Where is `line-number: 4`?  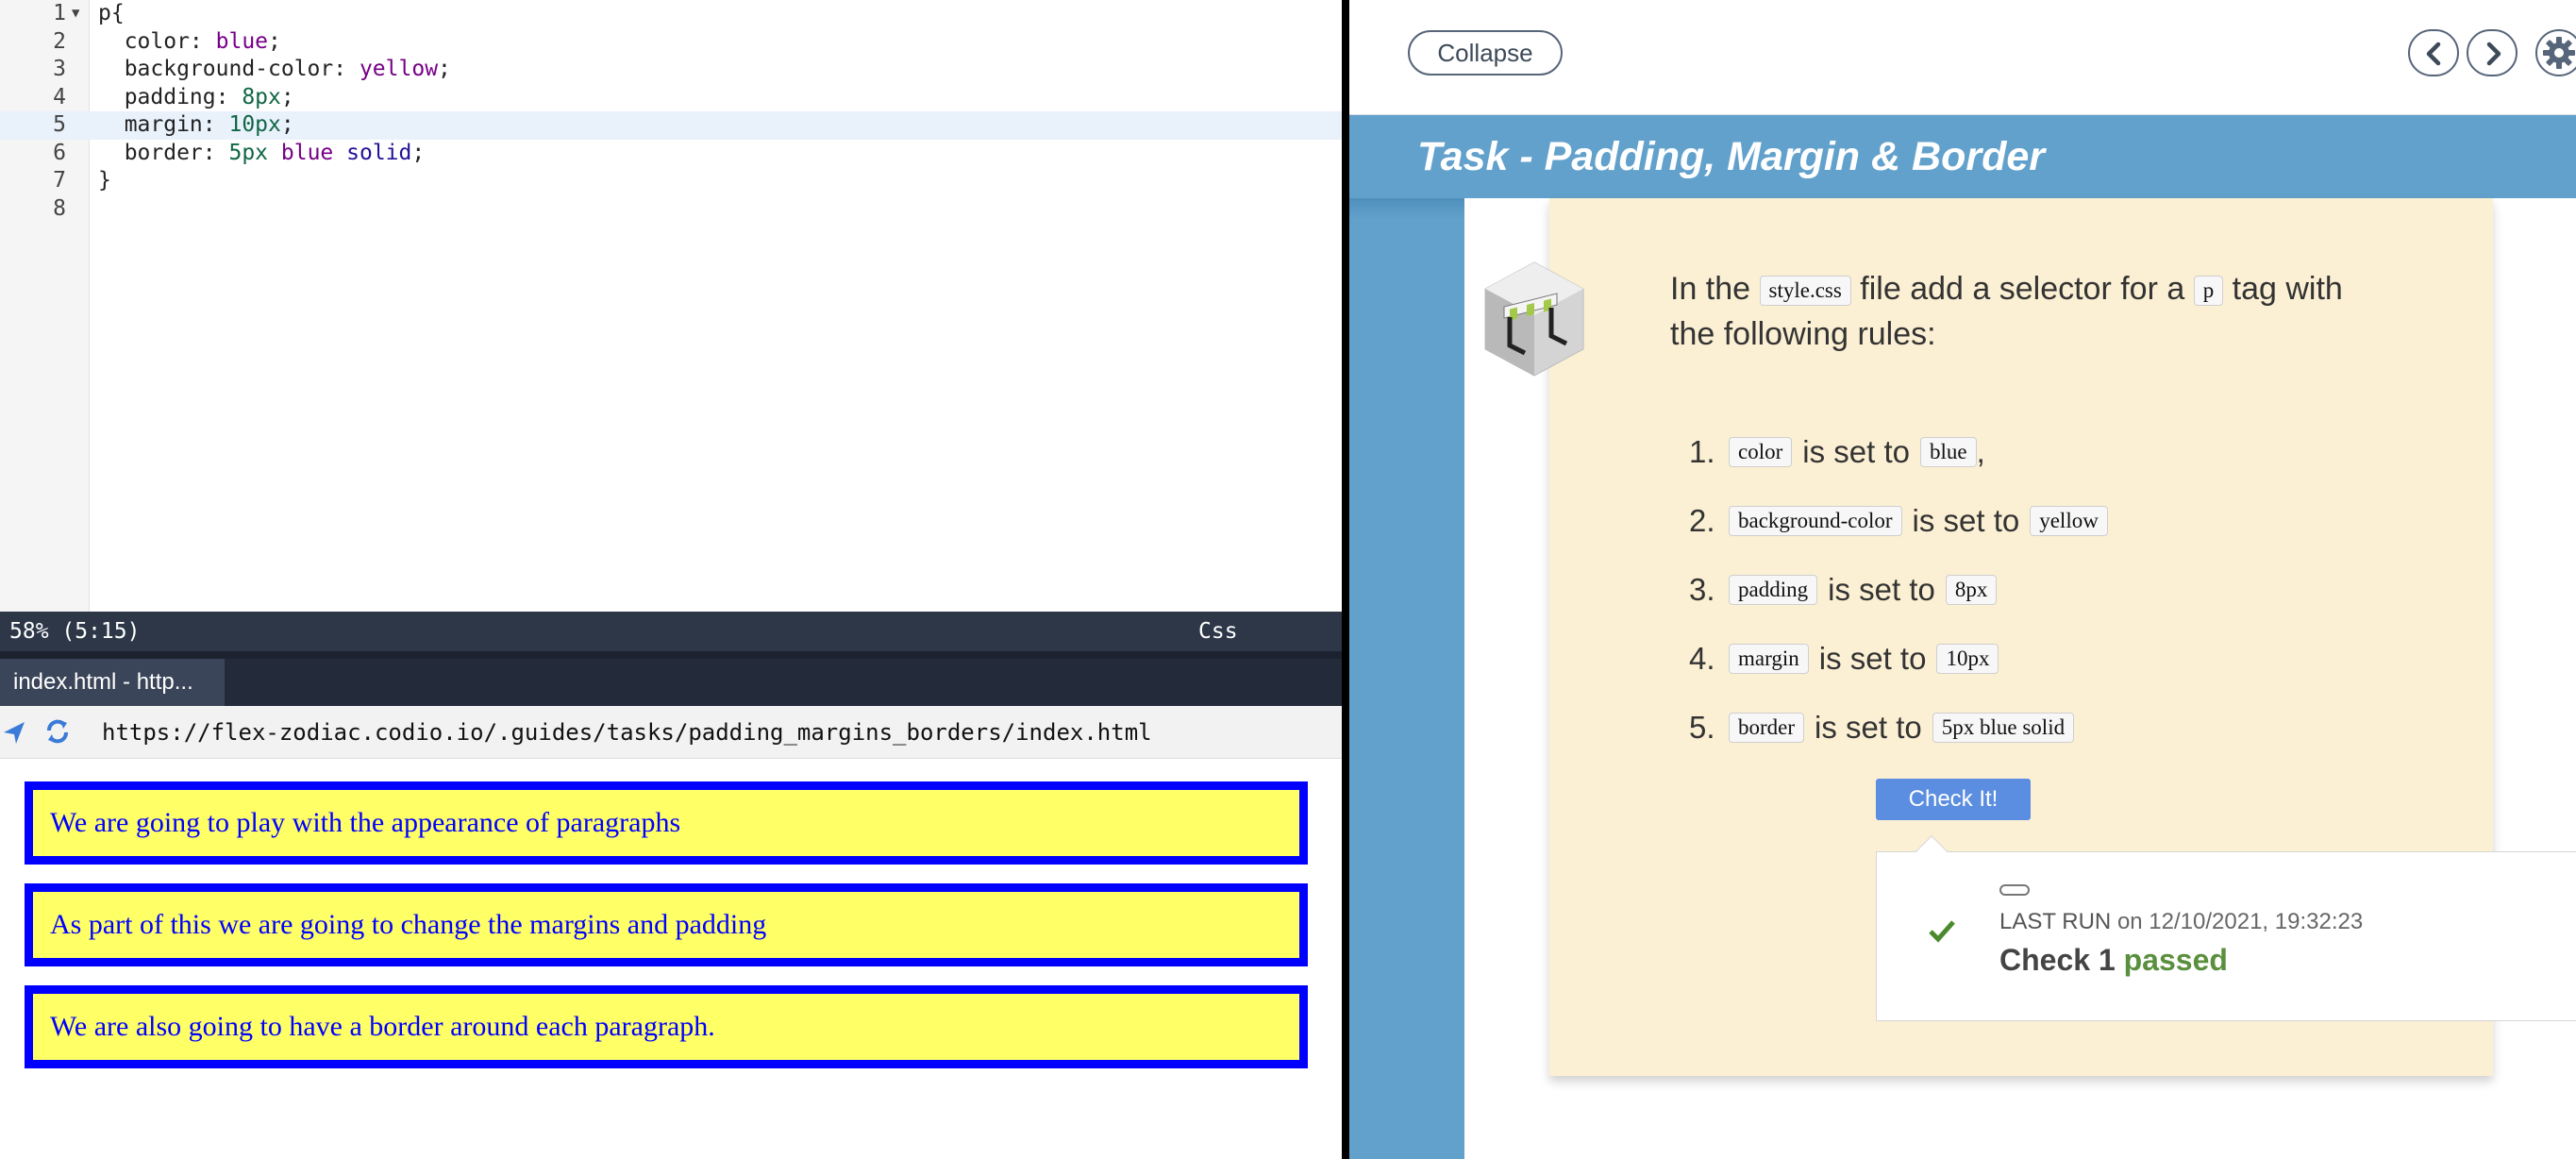
line-number: 4 is located at coordinates (59, 96).